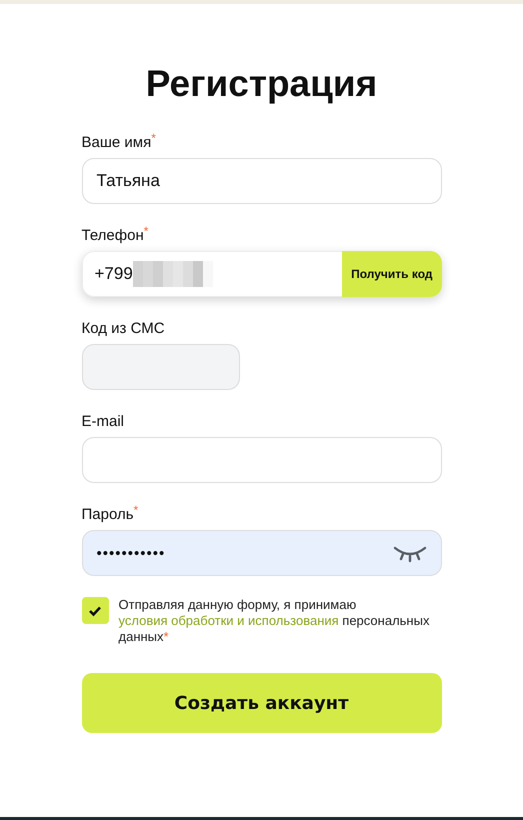  Describe the element at coordinates (123, 329) in the screenshot. I see `field-label: Код из СМС` at that location.